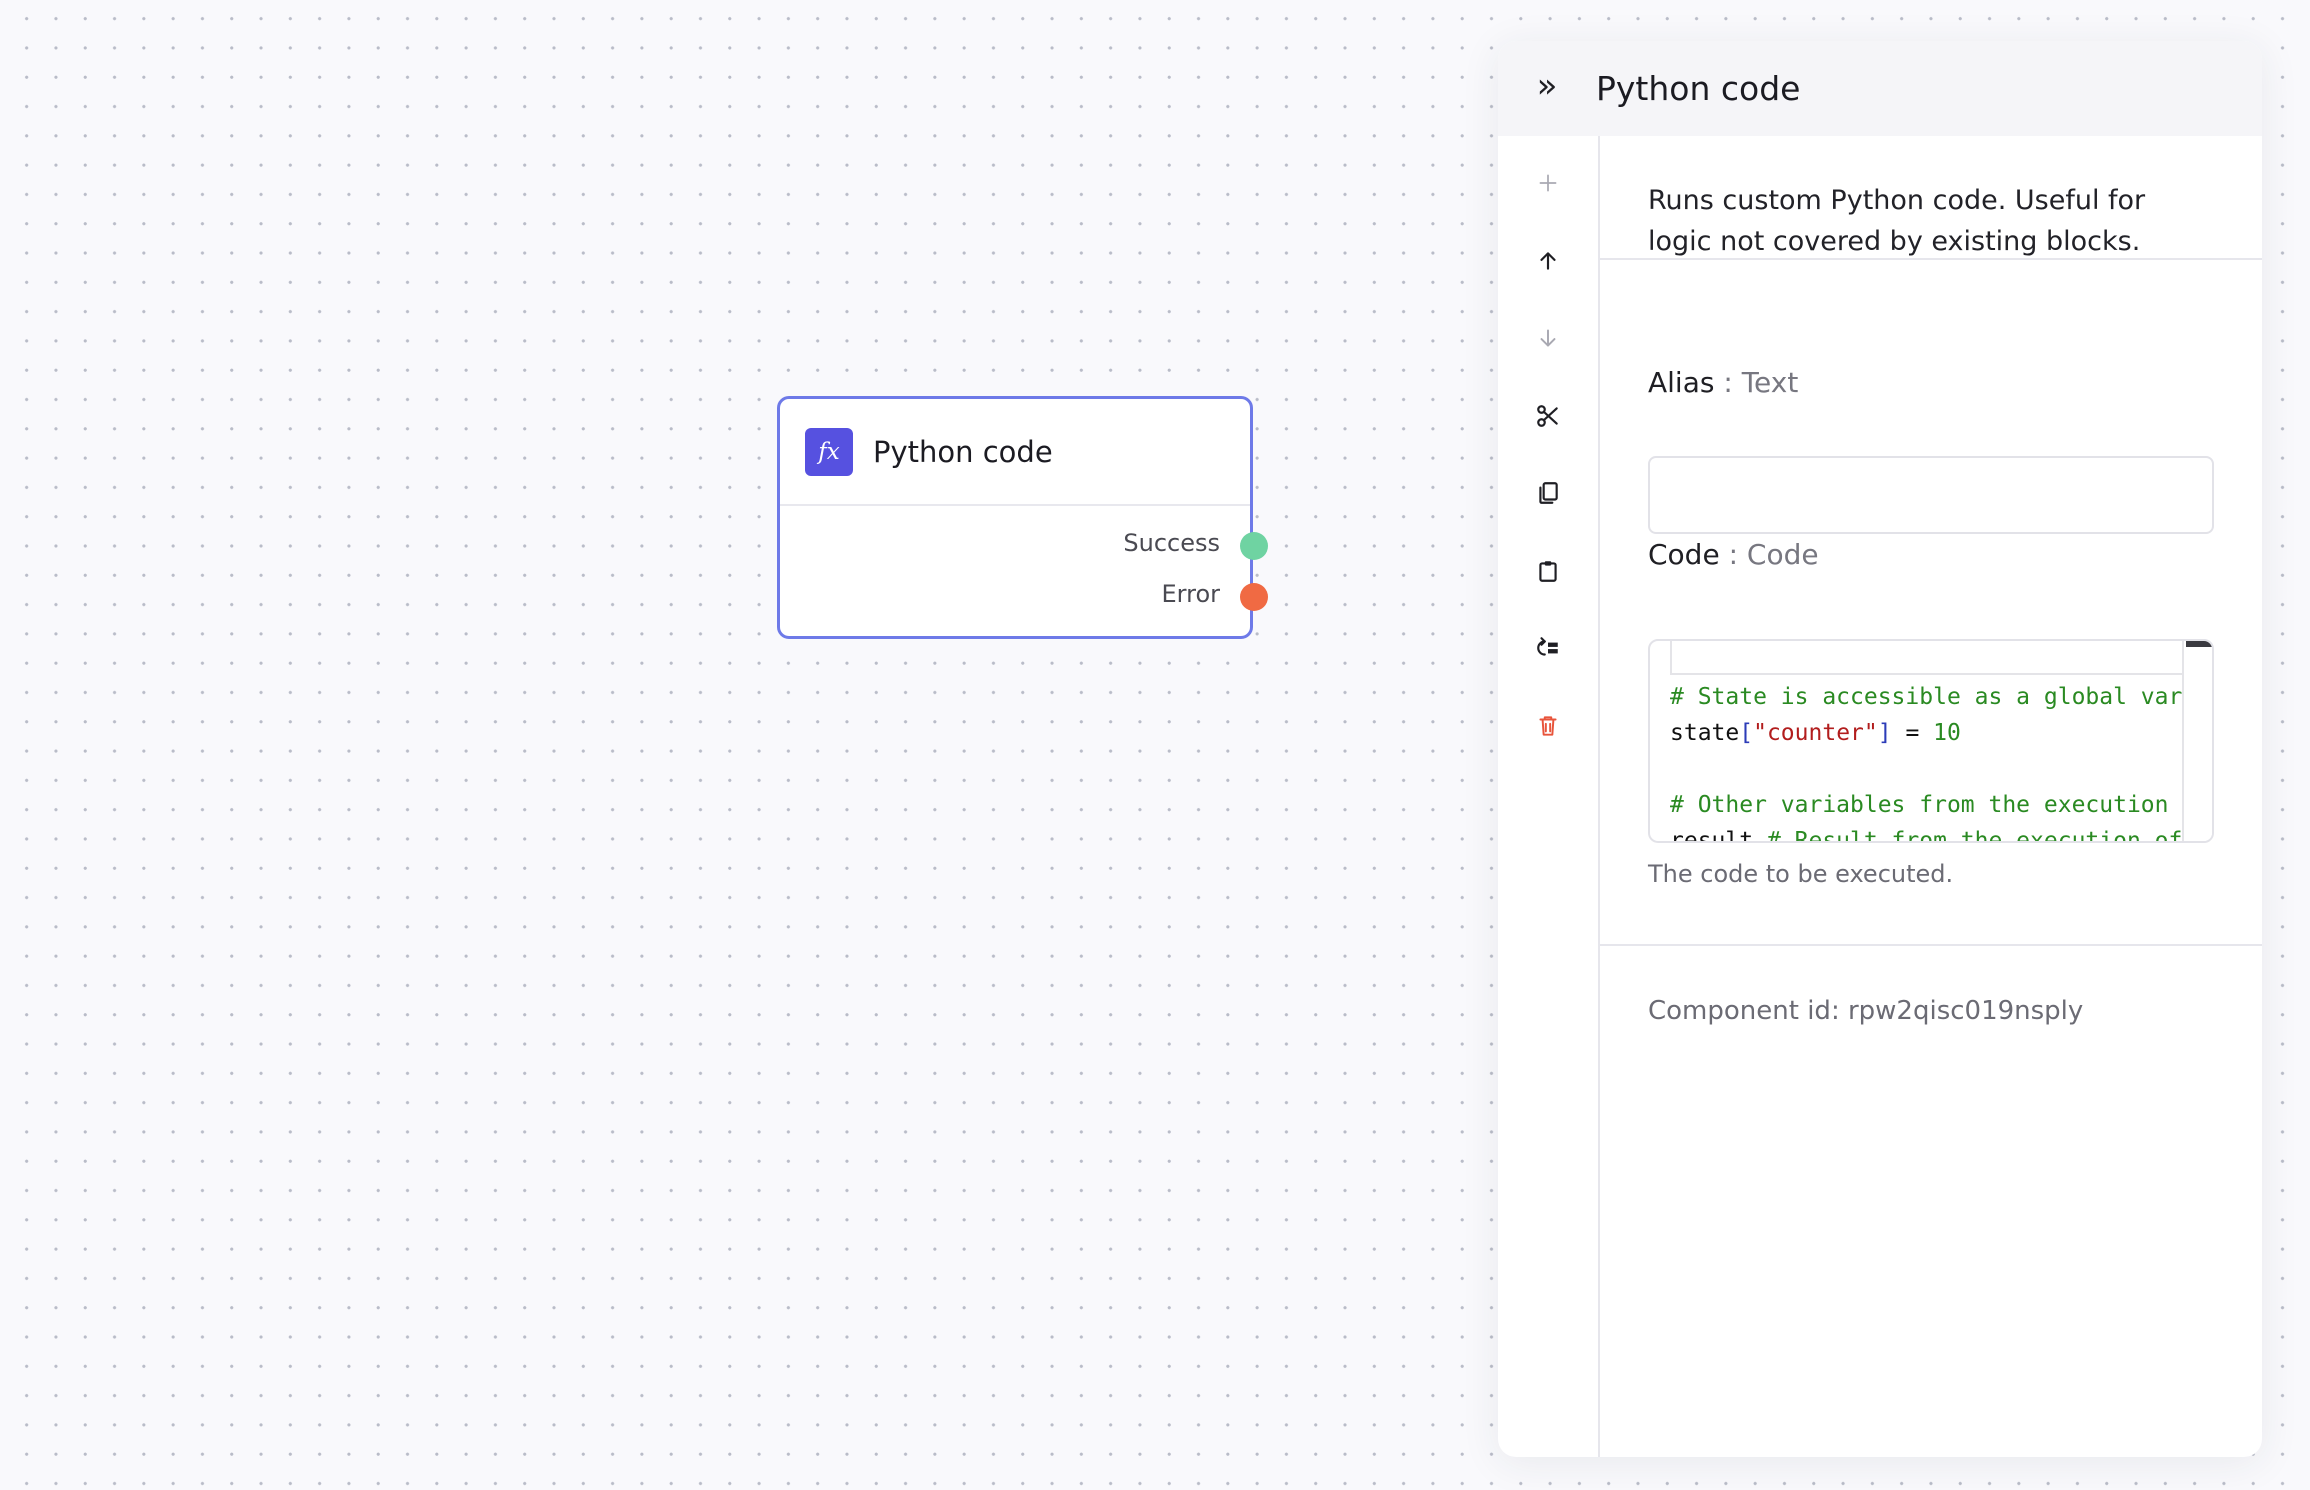 The height and width of the screenshot is (1490, 2310). I want to click on delete-icon, so click(1548, 726).